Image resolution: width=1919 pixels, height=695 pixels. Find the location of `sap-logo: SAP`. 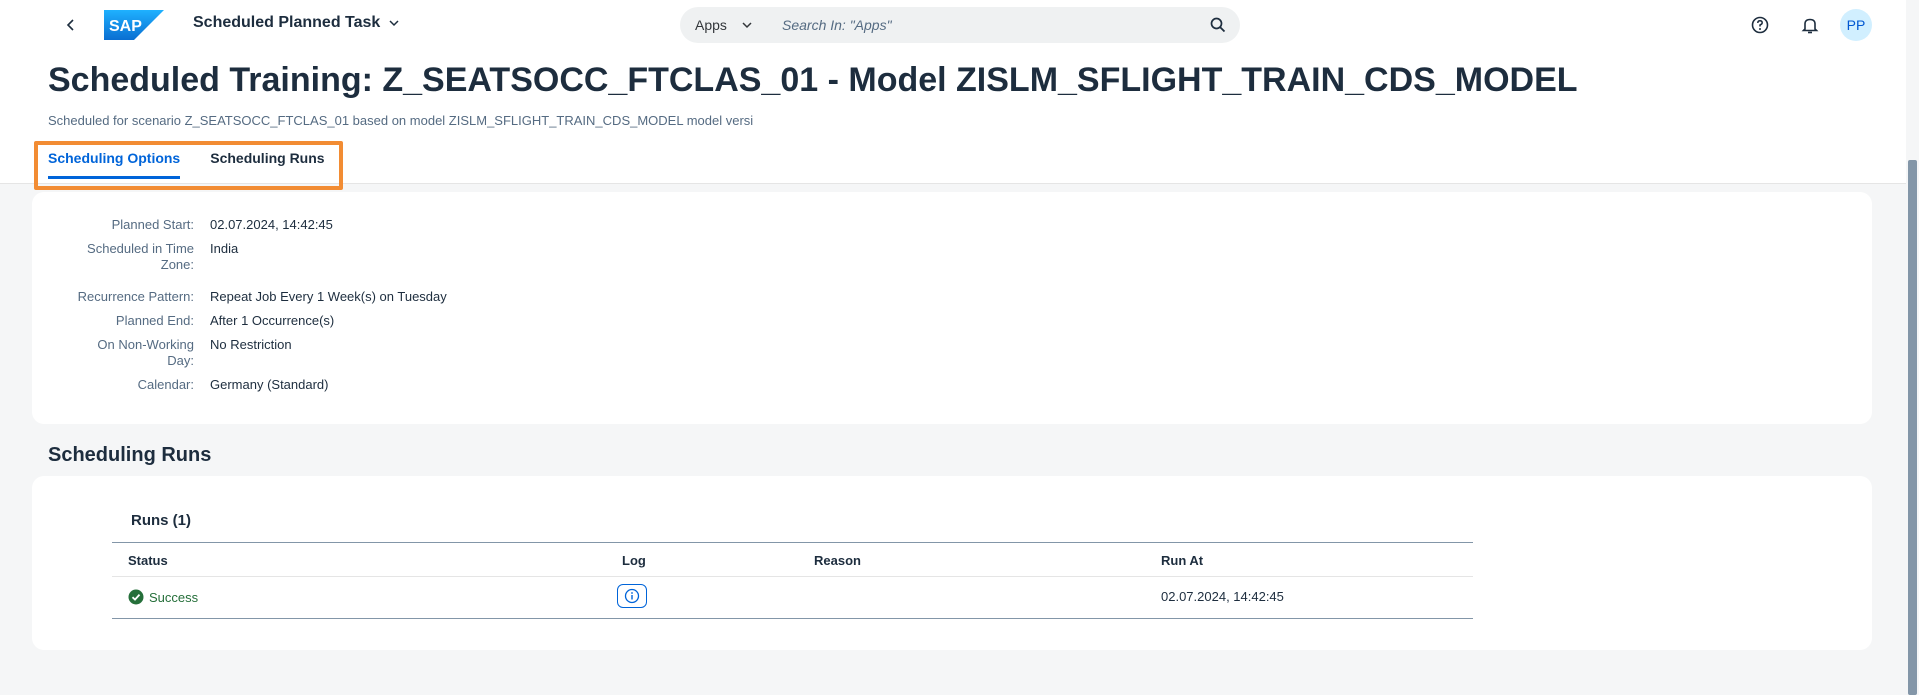

sap-logo: SAP is located at coordinates (134, 25).